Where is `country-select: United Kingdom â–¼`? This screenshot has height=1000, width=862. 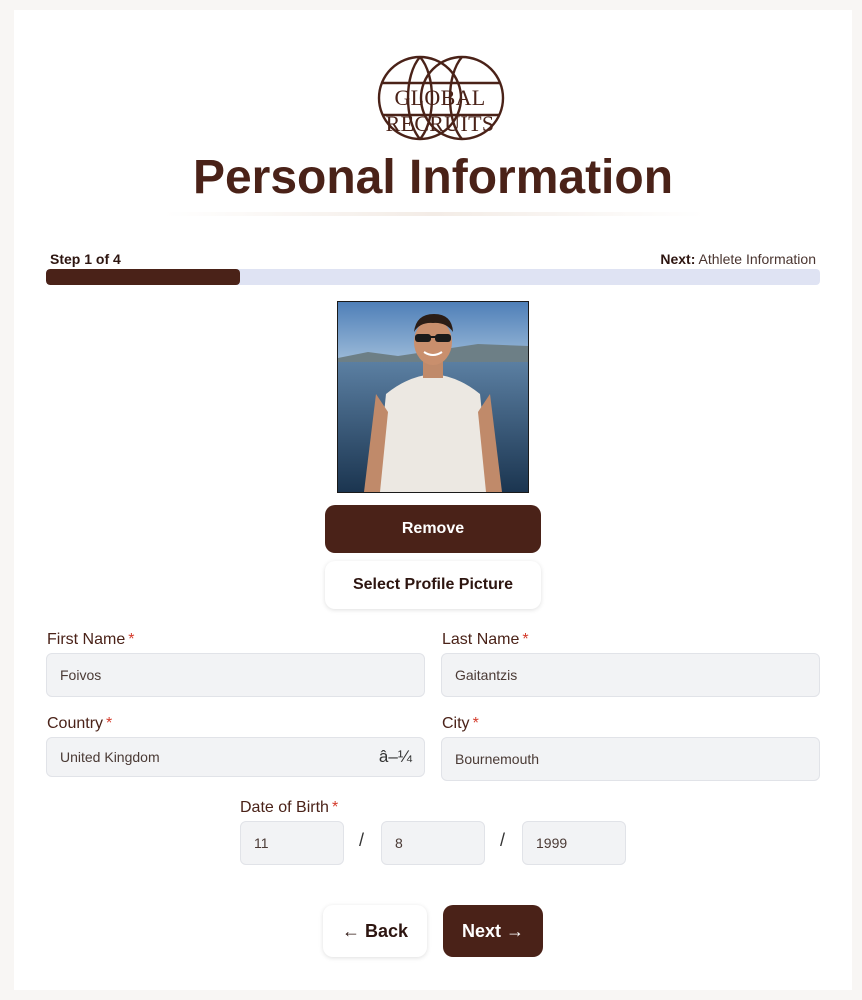 country-select: United Kingdom â–¼ is located at coordinates (235, 757).